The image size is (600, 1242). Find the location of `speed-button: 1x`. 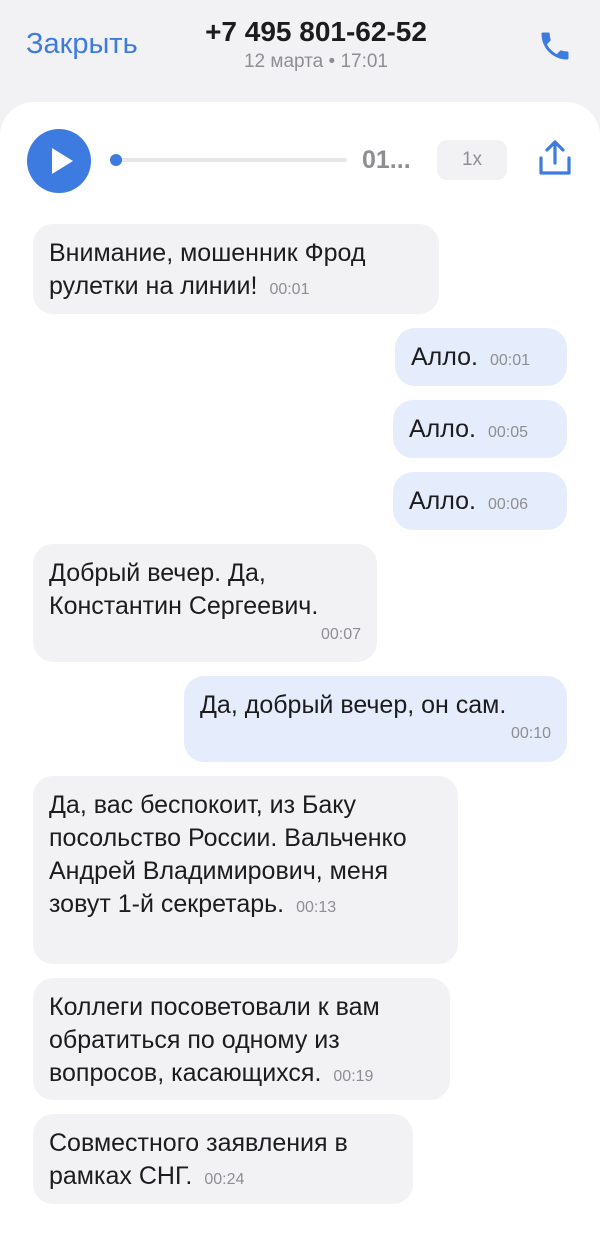

speed-button: 1x is located at coordinates (472, 160).